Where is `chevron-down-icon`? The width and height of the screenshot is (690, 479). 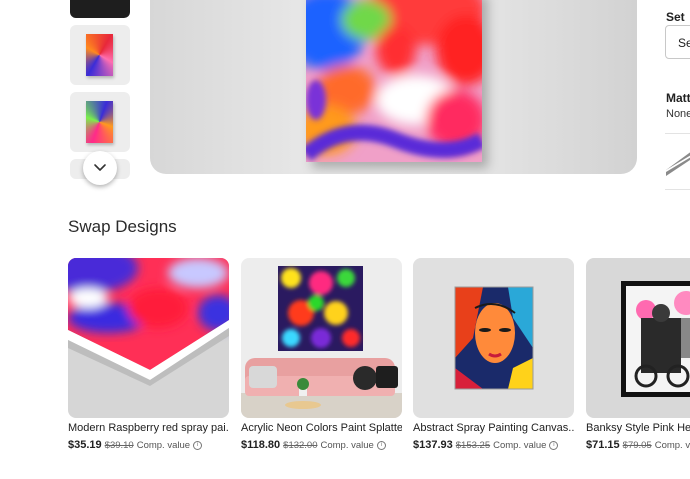
chevron-down-icon is located at coordinates (100, 167).